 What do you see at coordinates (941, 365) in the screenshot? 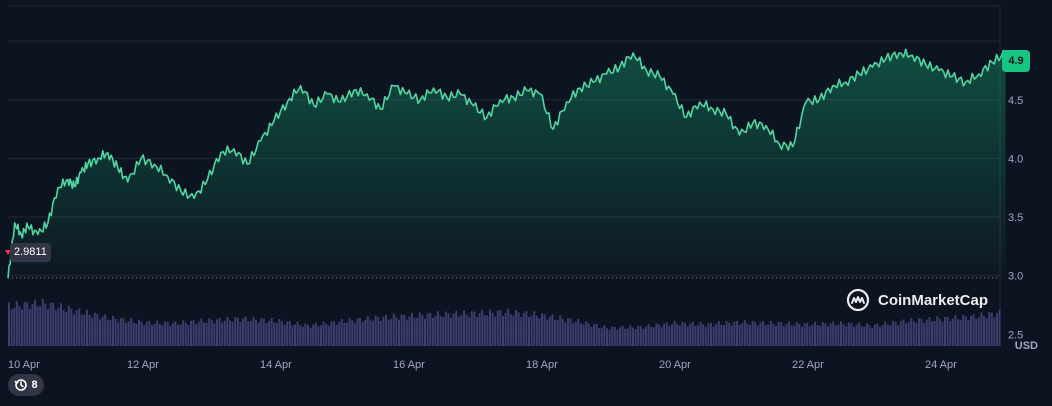
I see `x-tick-label: 24 Apr` at bounding box center [941, 365].